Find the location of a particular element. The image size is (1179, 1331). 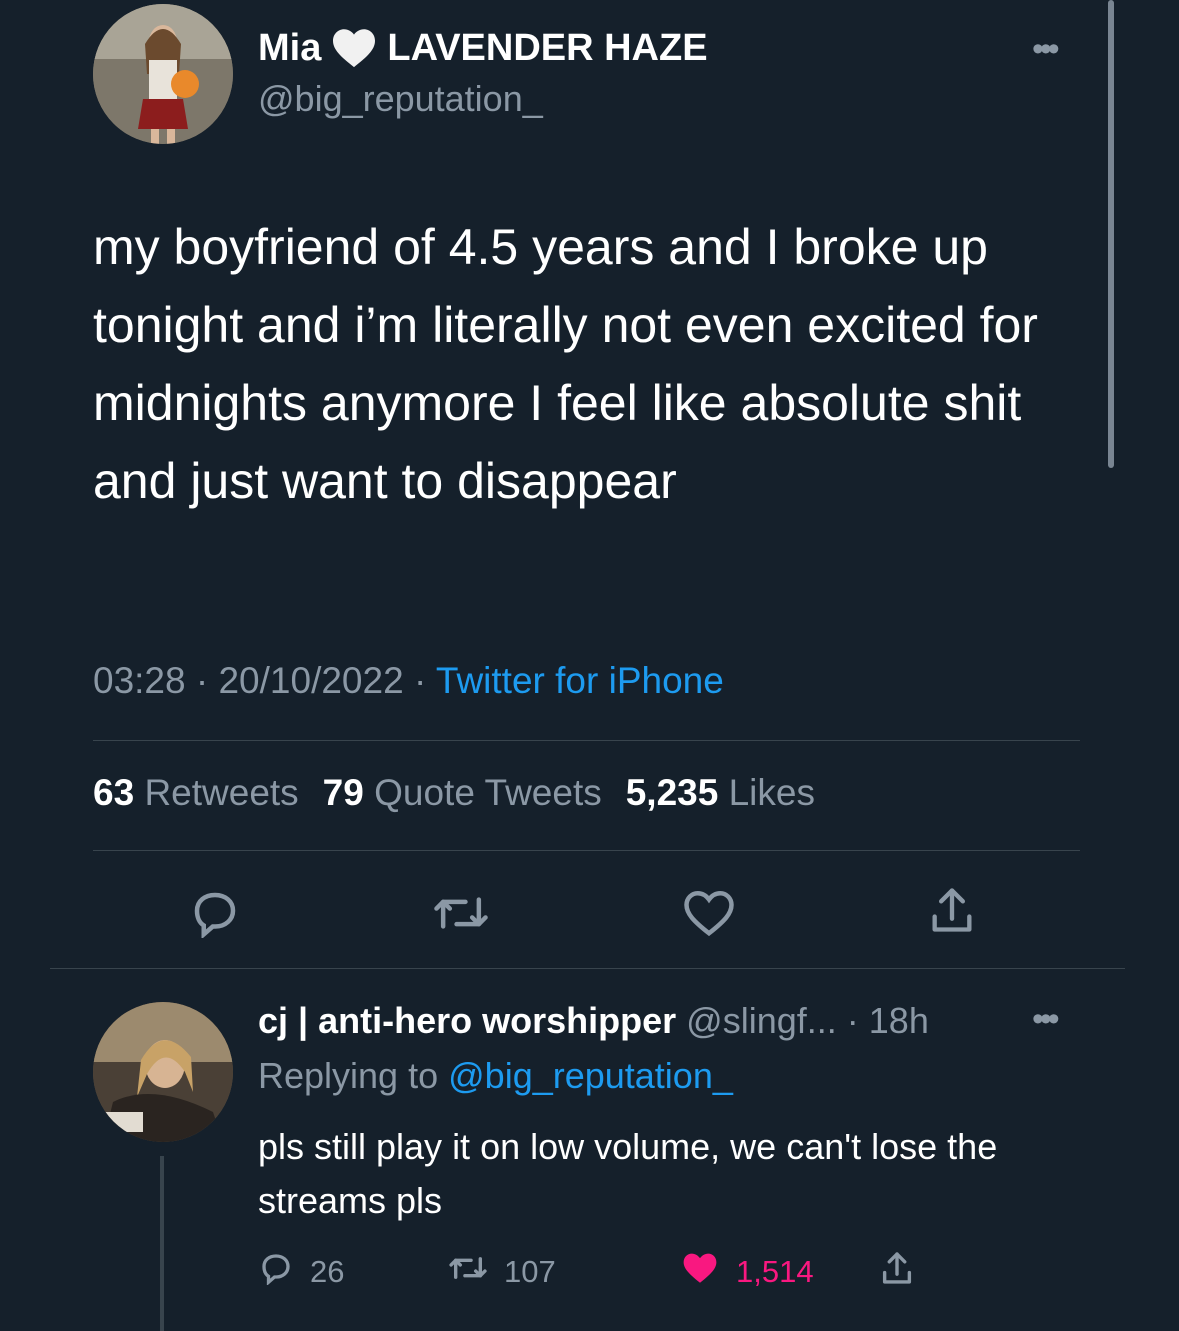

retweets-stat: 63 Retweets is located at coordinates (196, 793).